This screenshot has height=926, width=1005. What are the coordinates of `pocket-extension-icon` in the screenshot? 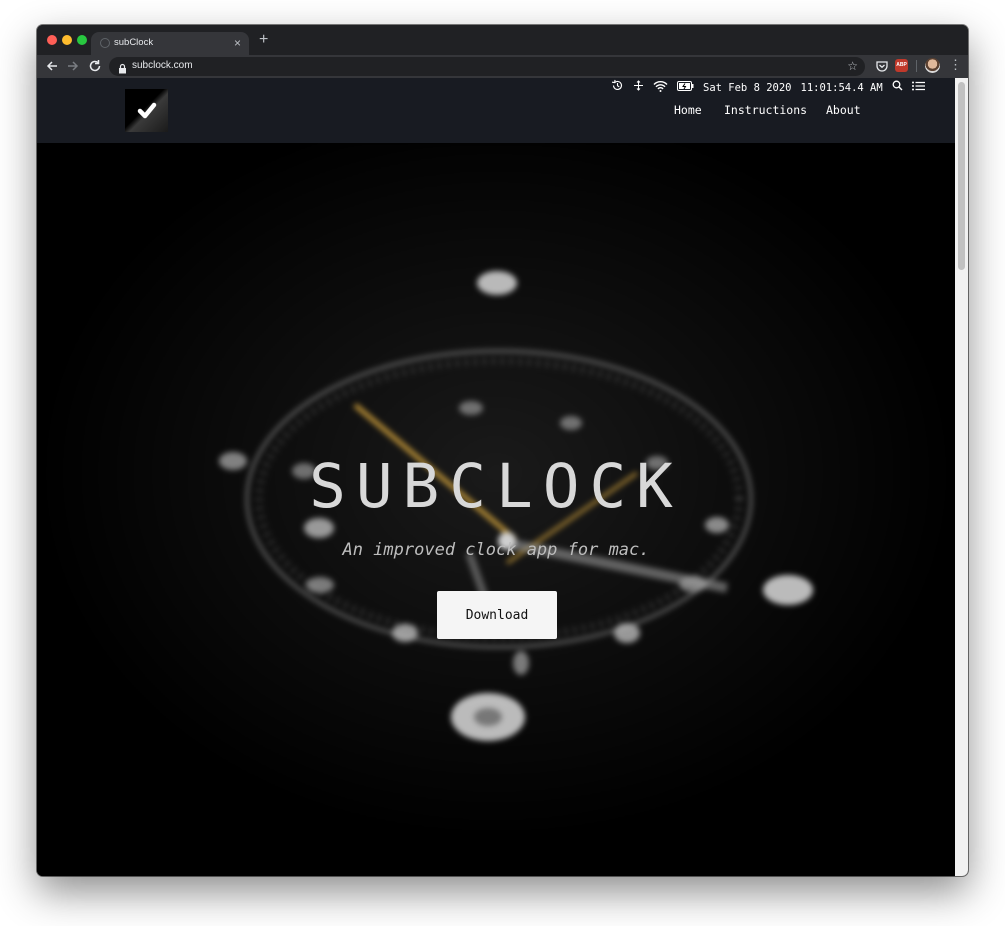 It's located at (882, 68).